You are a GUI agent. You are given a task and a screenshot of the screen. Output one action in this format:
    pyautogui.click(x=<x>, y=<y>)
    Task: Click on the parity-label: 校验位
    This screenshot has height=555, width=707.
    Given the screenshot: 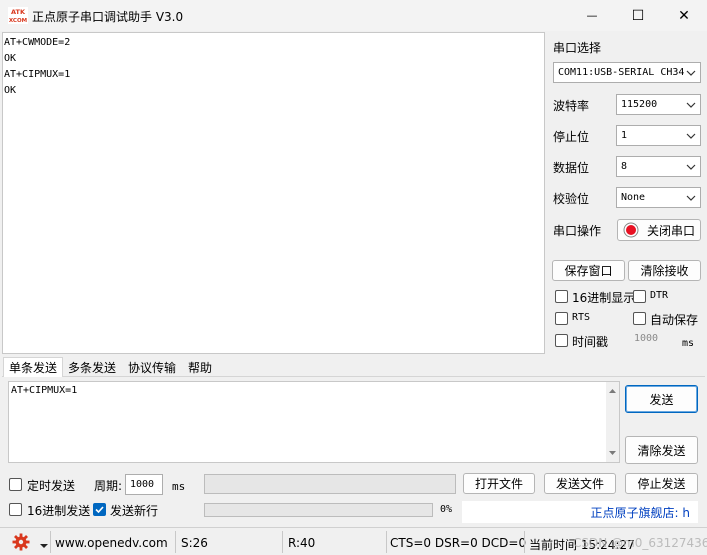 What is the action you would take?
    pyautogui.click(x=571, y=199)
    